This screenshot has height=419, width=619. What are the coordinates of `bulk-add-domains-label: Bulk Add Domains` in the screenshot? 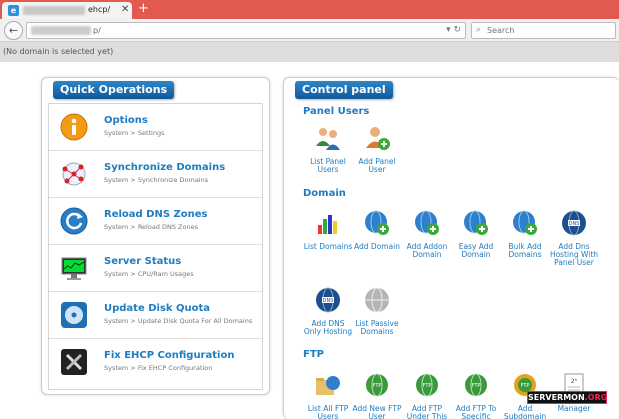 It's located at (525, 250).